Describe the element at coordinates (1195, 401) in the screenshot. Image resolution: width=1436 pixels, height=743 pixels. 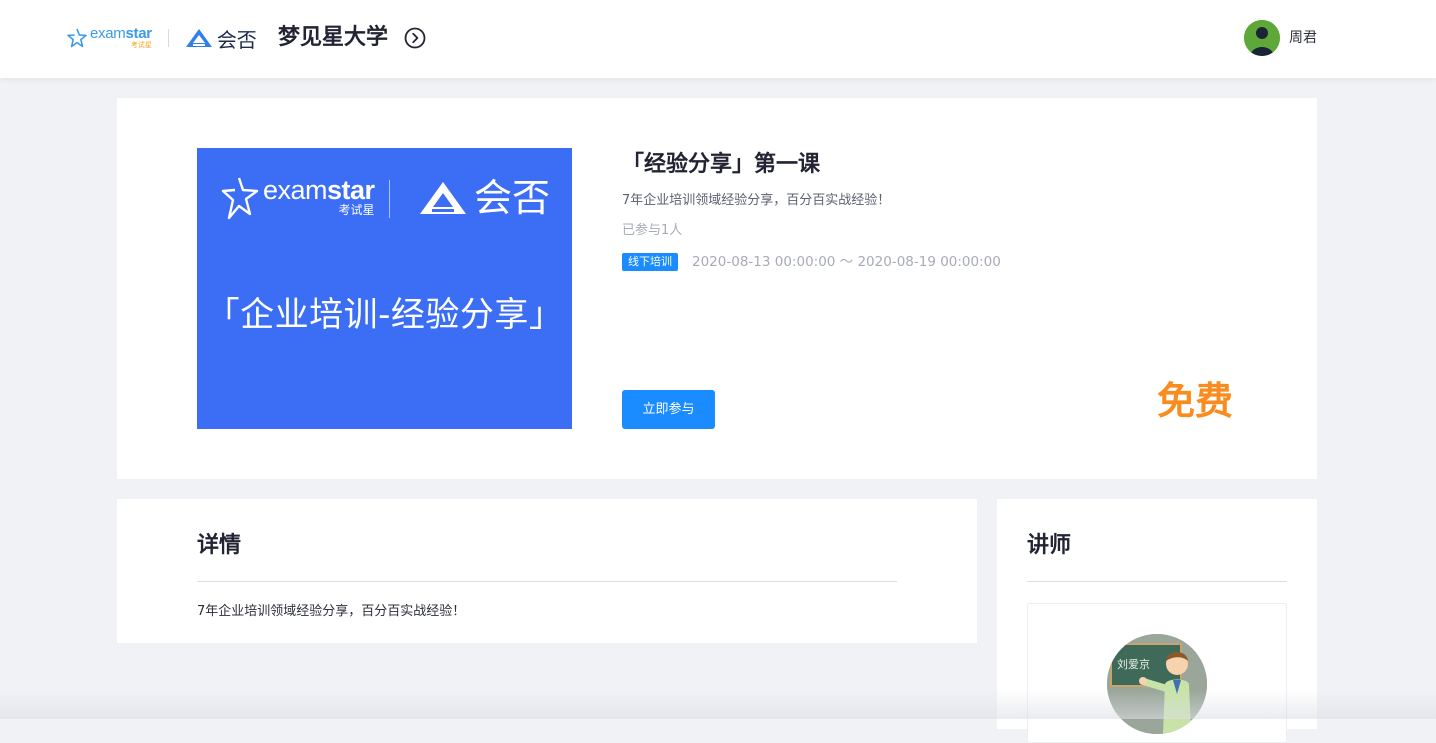
I see `price-label: 免费` at that location.